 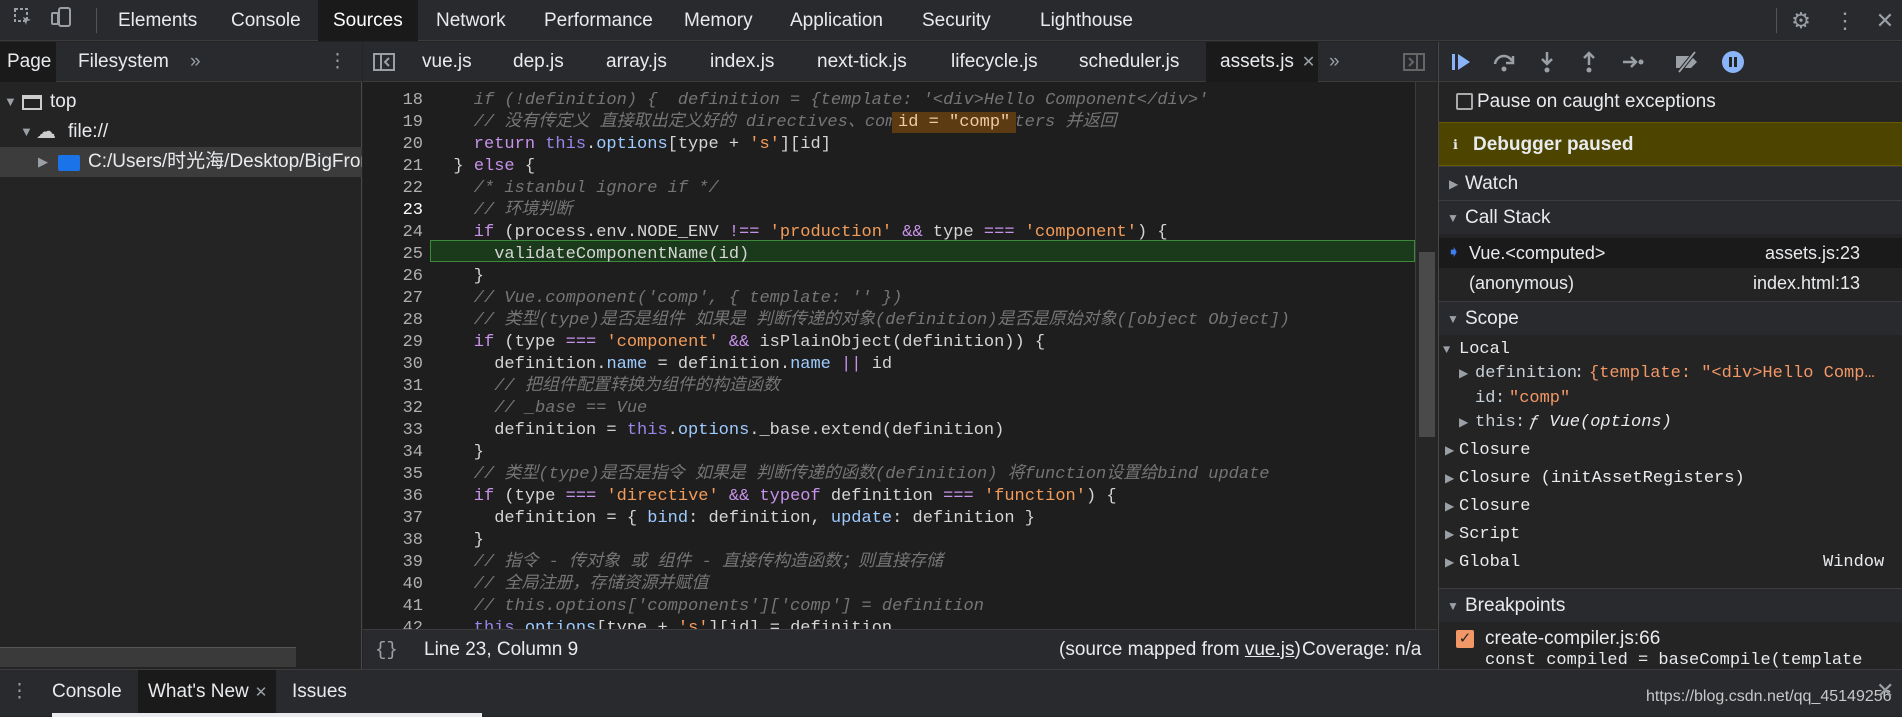 What do you see at coordinates (148, 657) in the screenshot?
I see `horizontal-scrollbar` at bounding box center [148, 657].